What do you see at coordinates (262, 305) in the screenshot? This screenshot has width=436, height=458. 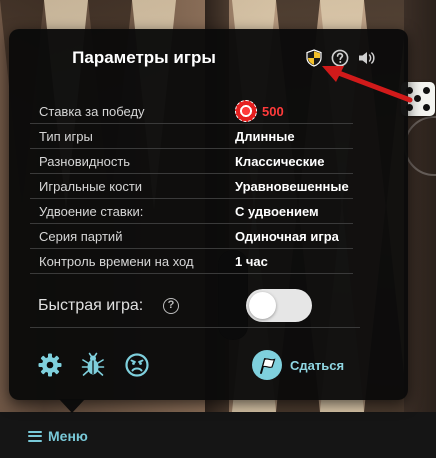 I see `toggle-knob` at bounding box center [262, 305].